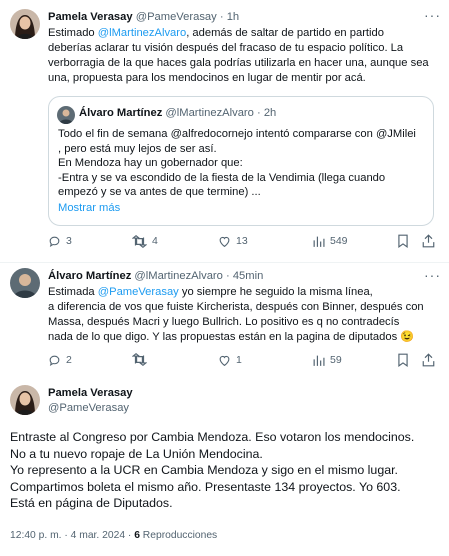 Image resolution: width=449 pixels, height=556 pixels. Describe the element at coordinates (72, 535) in the screenshot. I see `post-timestamp: 12:40 p. m. · 4 mar. 2024 ·` at that location.